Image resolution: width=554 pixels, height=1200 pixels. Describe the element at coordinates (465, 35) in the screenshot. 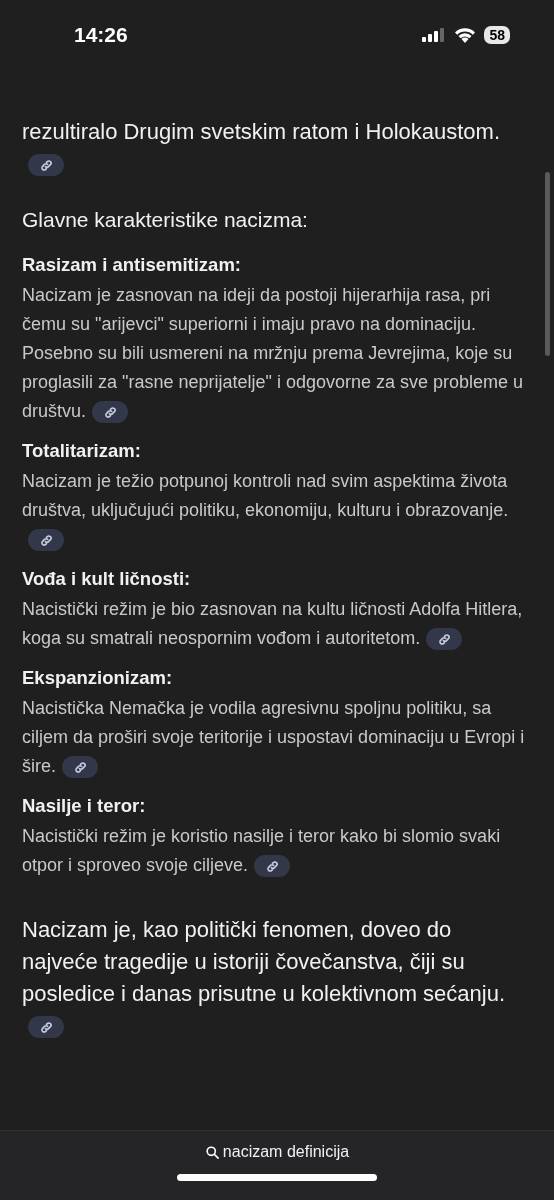

I see `wifi-icon` at that location.